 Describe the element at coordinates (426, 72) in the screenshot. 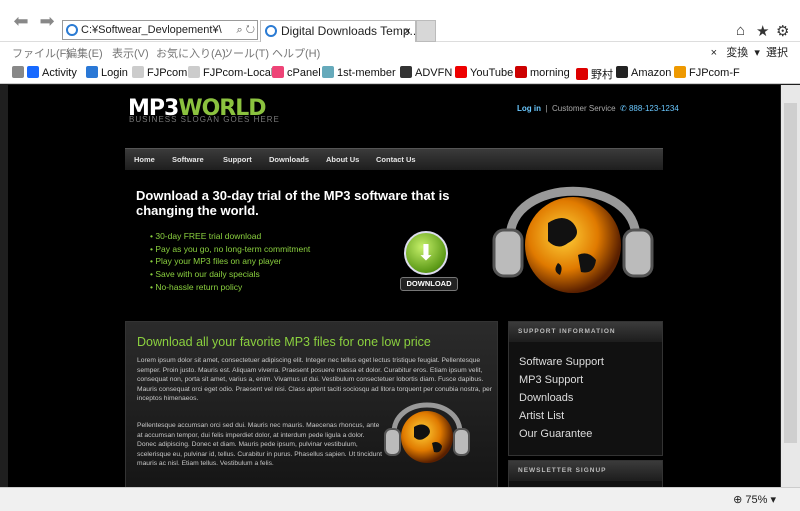

I see `fav-advfn: ADVFN` at that location.